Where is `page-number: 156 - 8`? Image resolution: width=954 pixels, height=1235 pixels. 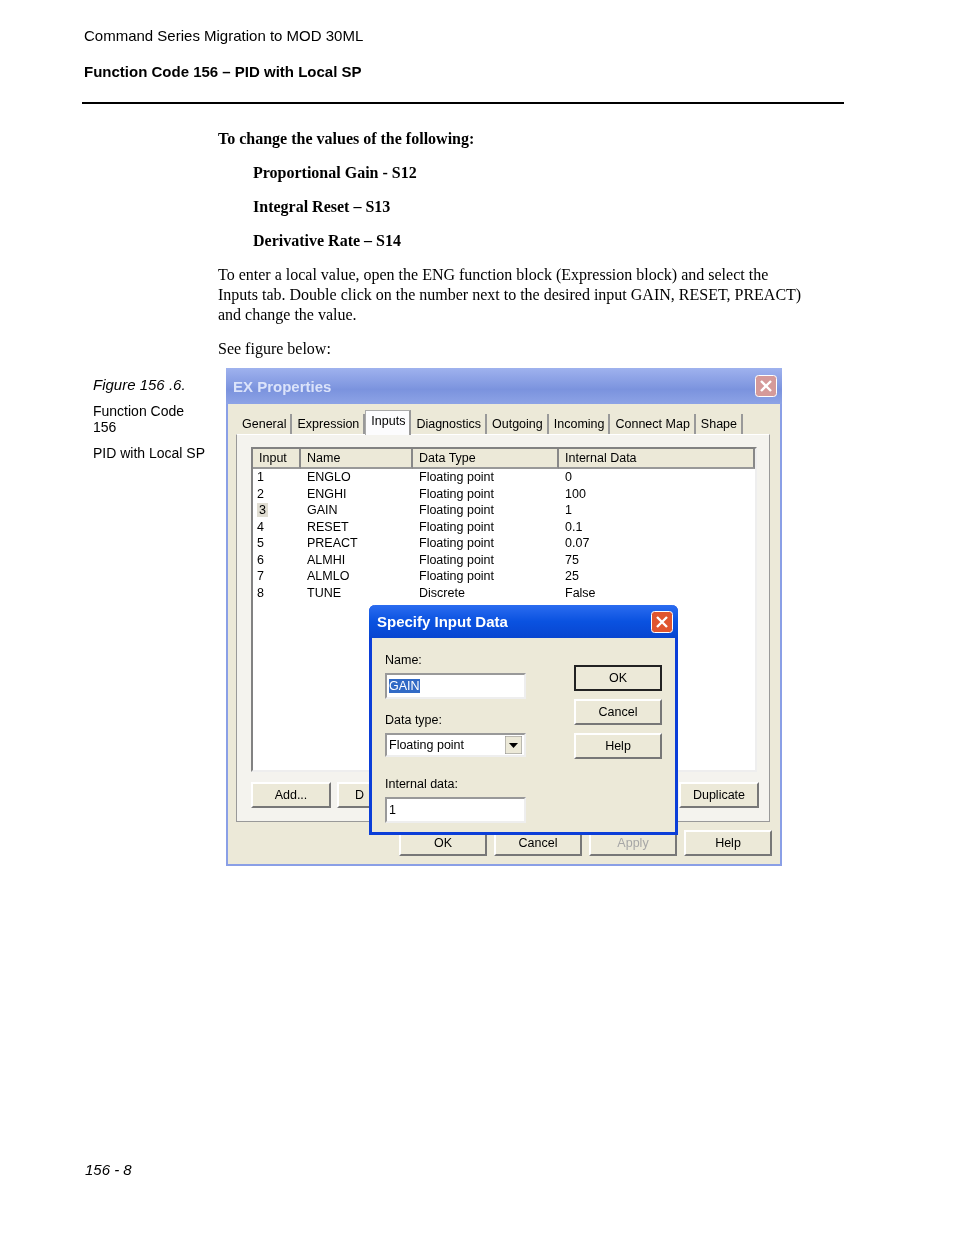
page-number: 156 - 8 is located at coordinates (109, 1169).